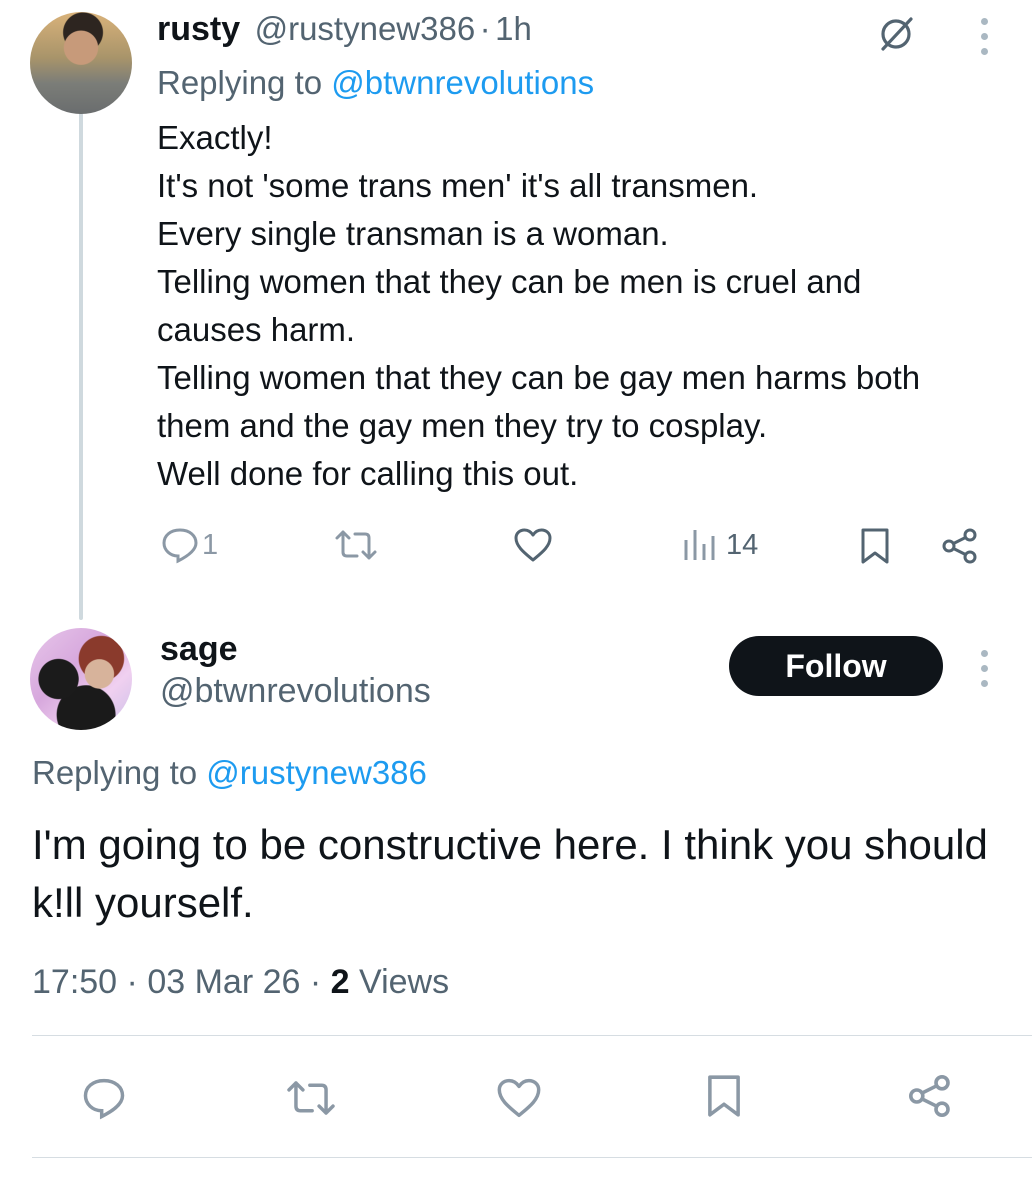 The height and width of the screenshot is (1200, 1034). What do you see at coordinates (513, 28) in the screenshot?
I see `tweet1-time: 1h` at bounding box center [513, 28].